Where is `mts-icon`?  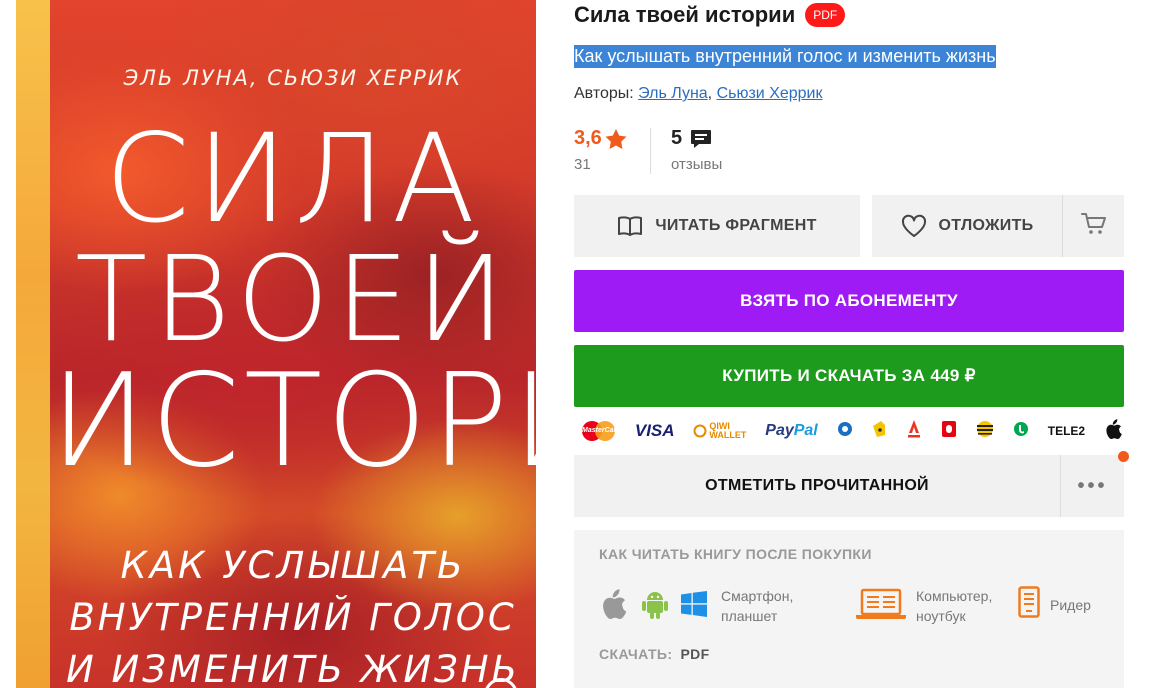
mts-icon is located at coordinates (949, 431).